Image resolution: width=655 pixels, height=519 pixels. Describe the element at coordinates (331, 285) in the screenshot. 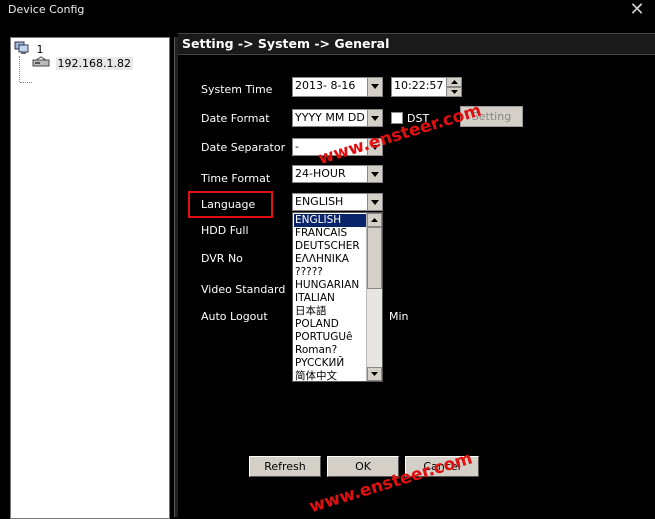

I see `language-option: HUNGARIAN` at that location.